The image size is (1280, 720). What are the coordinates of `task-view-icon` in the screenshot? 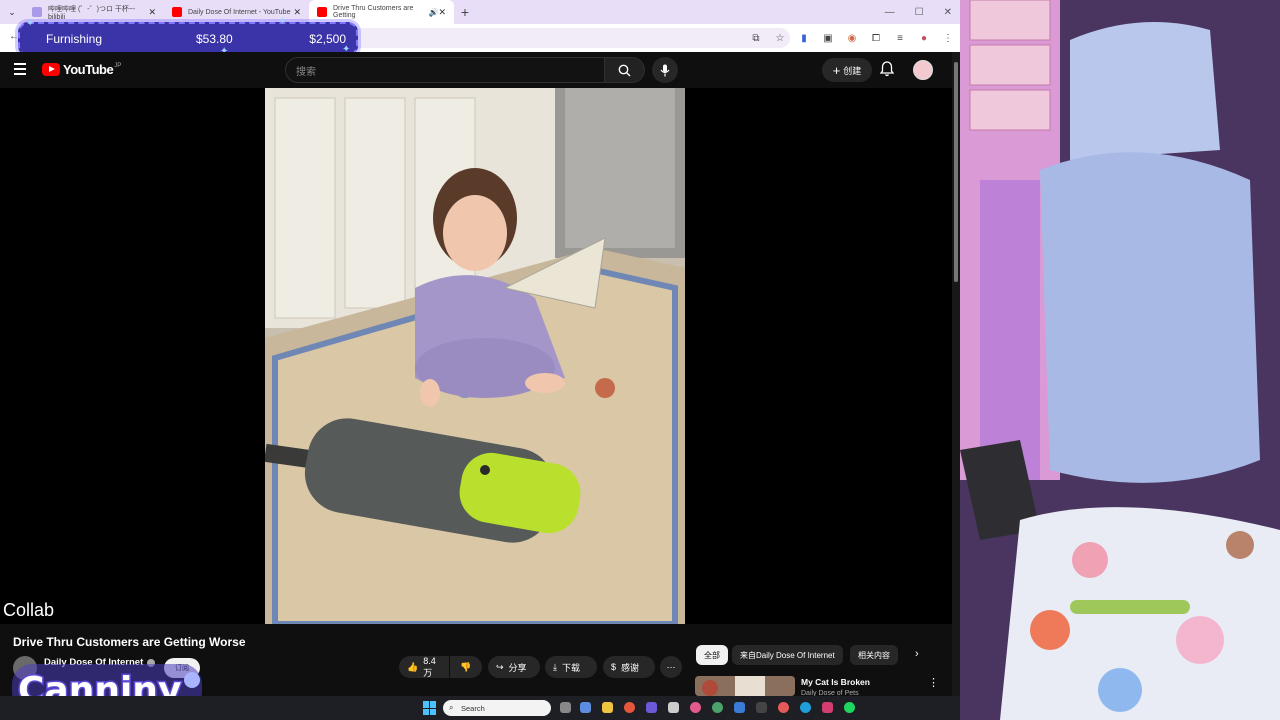 It's located at (565, 707).